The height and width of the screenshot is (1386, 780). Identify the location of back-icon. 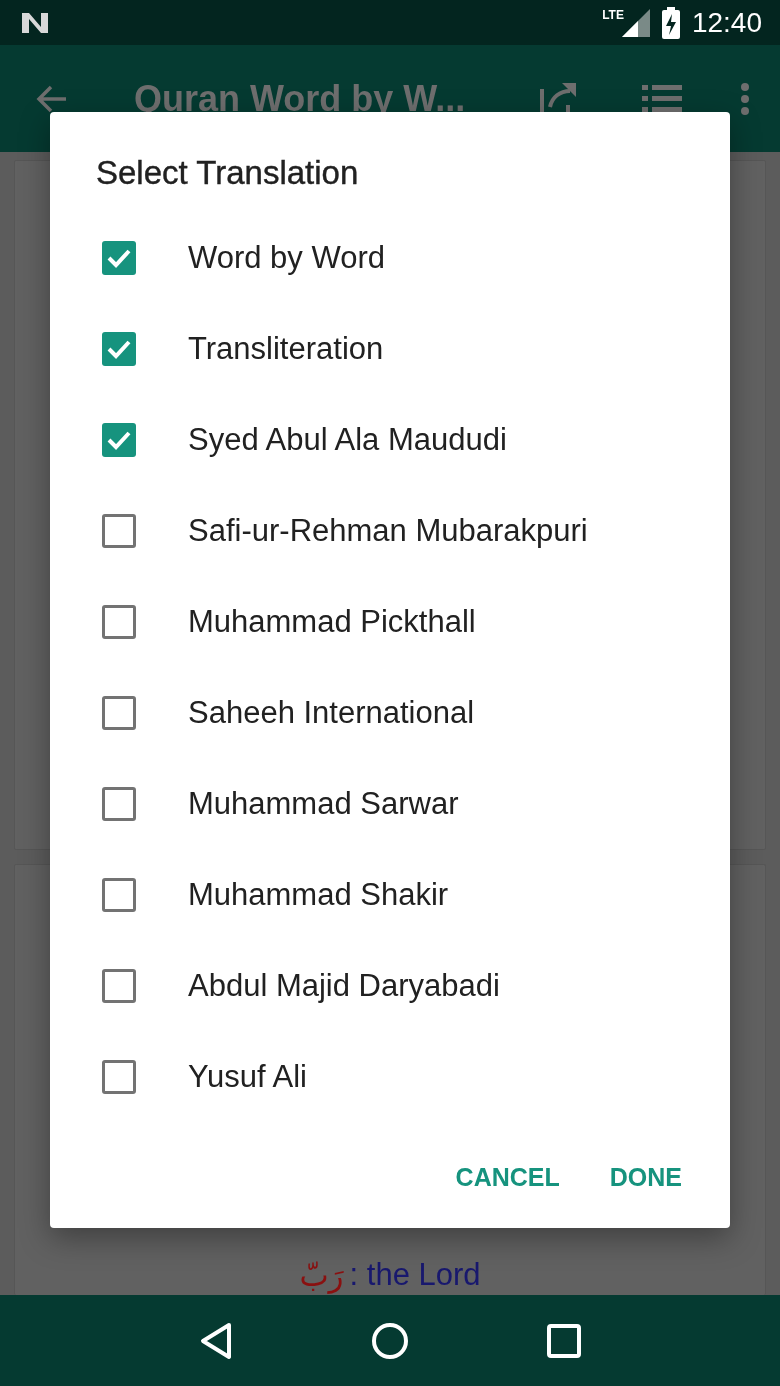
(216, 1340).